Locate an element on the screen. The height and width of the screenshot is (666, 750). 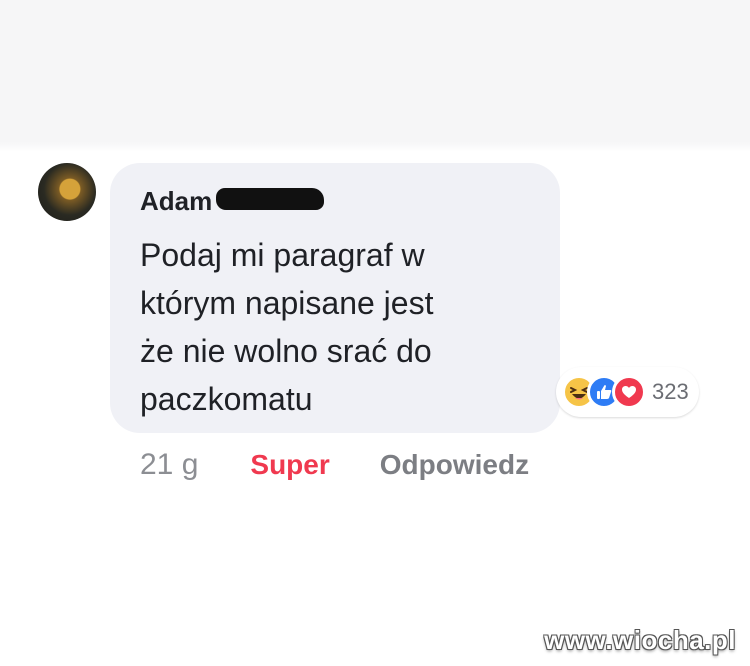
author-name: Adam is located at coordinates (176, 201).